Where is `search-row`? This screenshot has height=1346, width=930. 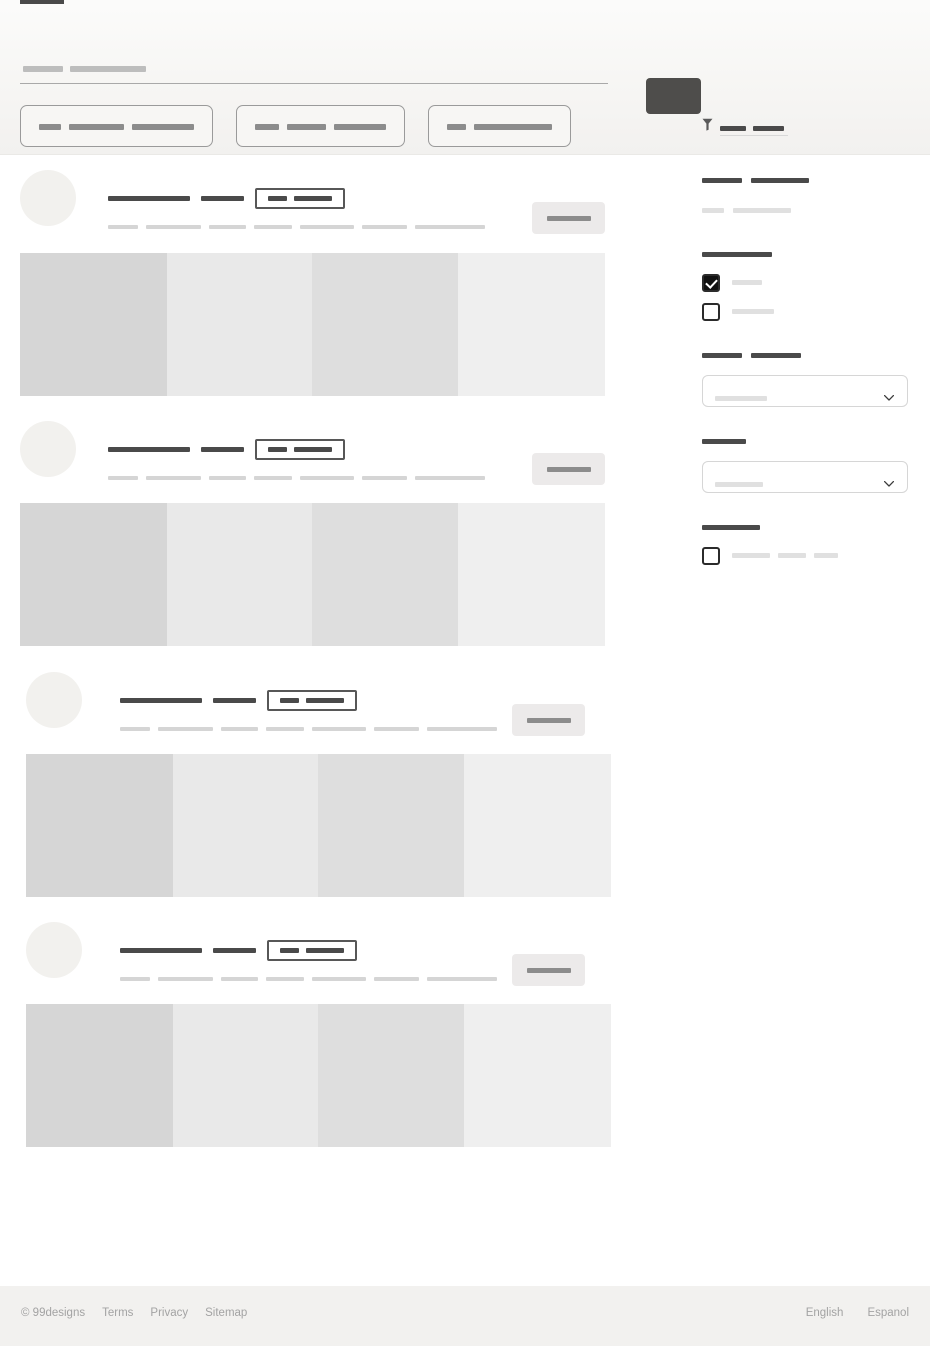 search-row is located at coordinates (465, 77).